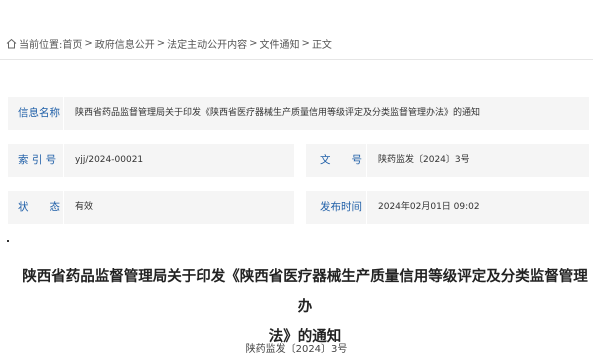 This screenshot has height=361, width=593. I want to click on info-date-label: 发布时间, so click(336, 207).